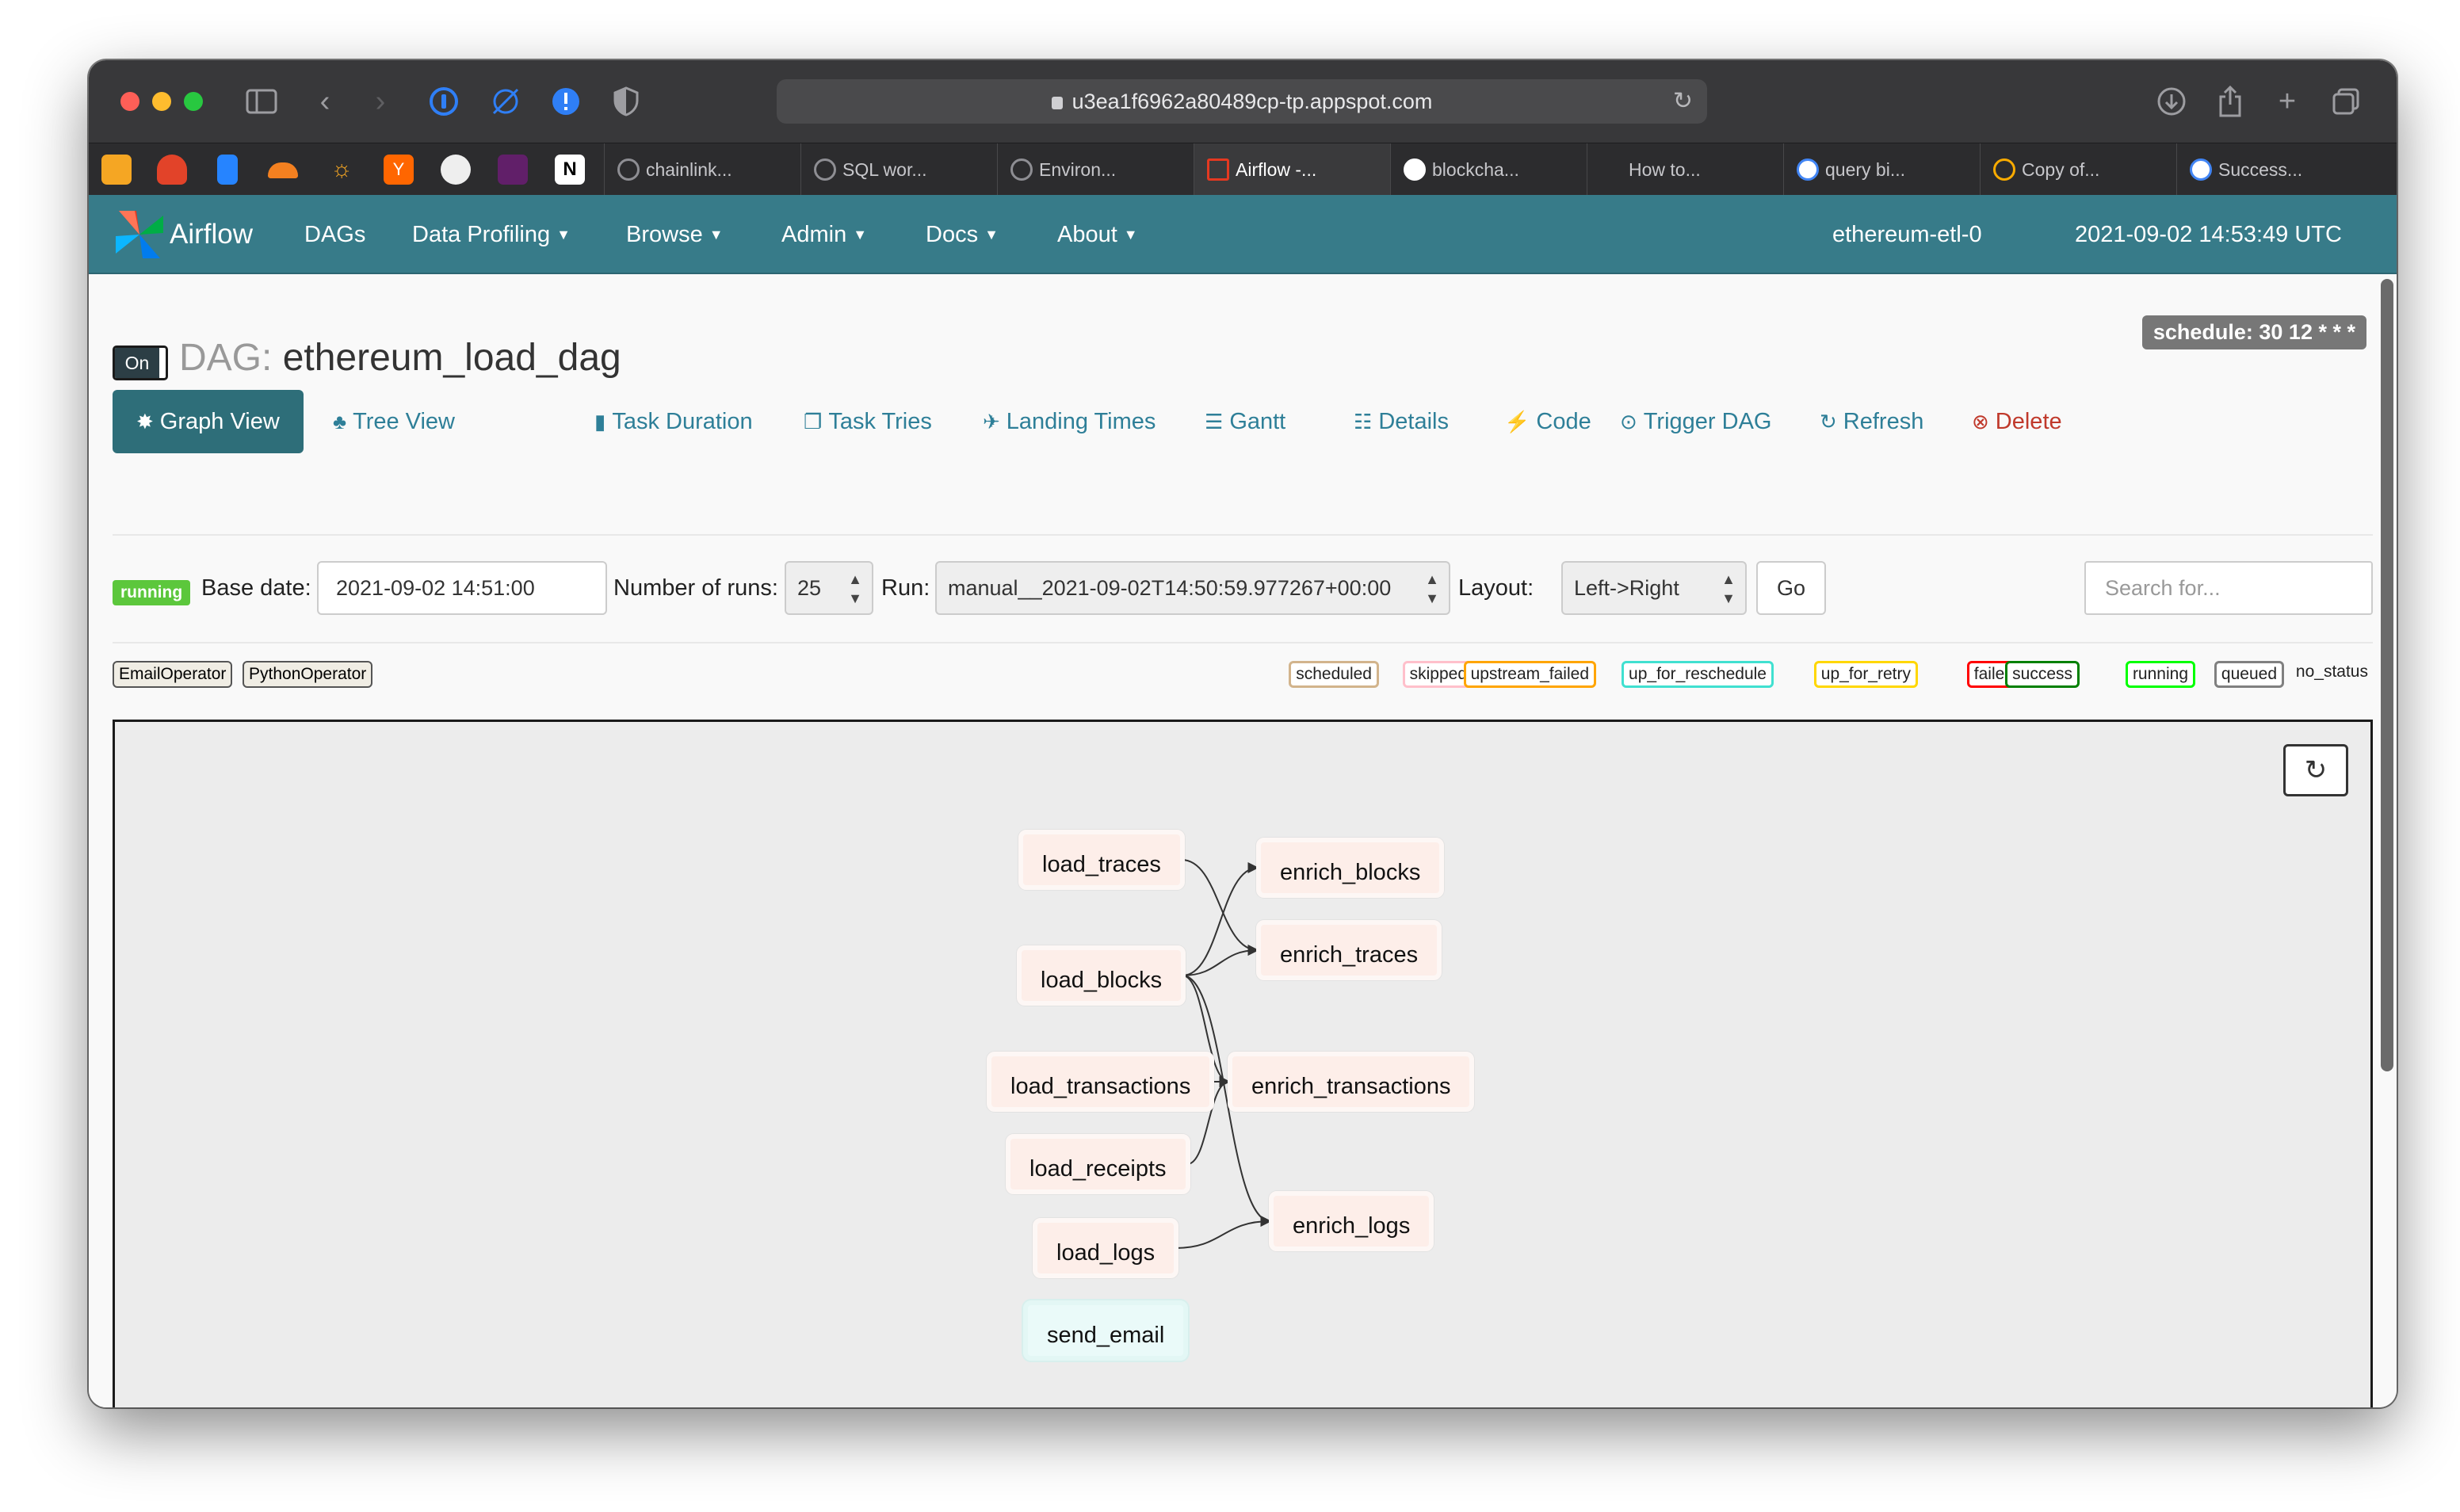 This screenshot has width=2460, height=1512. Describe the element at coordinates (1695, 421) in the screenshot. I see `trigger-dag-button: ⊙ Trigger DAG` at that location.